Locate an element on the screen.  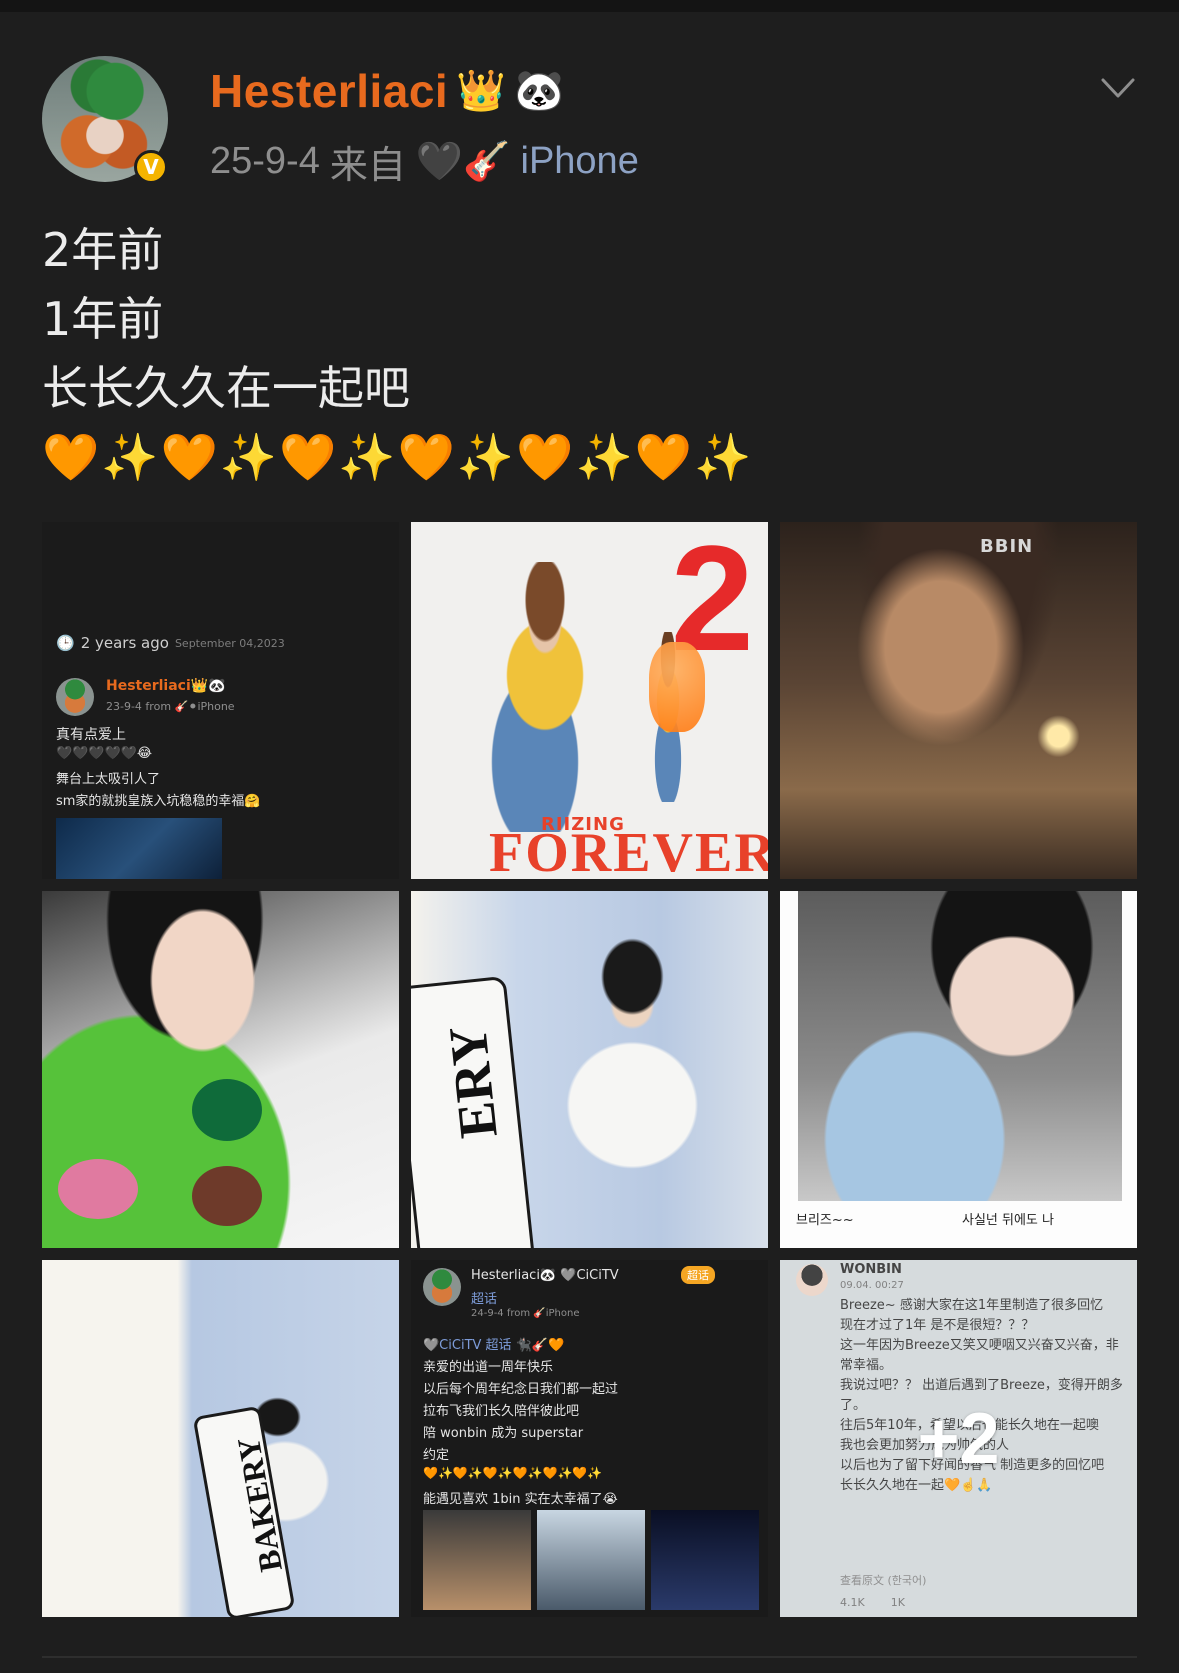
balloon-icon is located at coordinates (677, 687).